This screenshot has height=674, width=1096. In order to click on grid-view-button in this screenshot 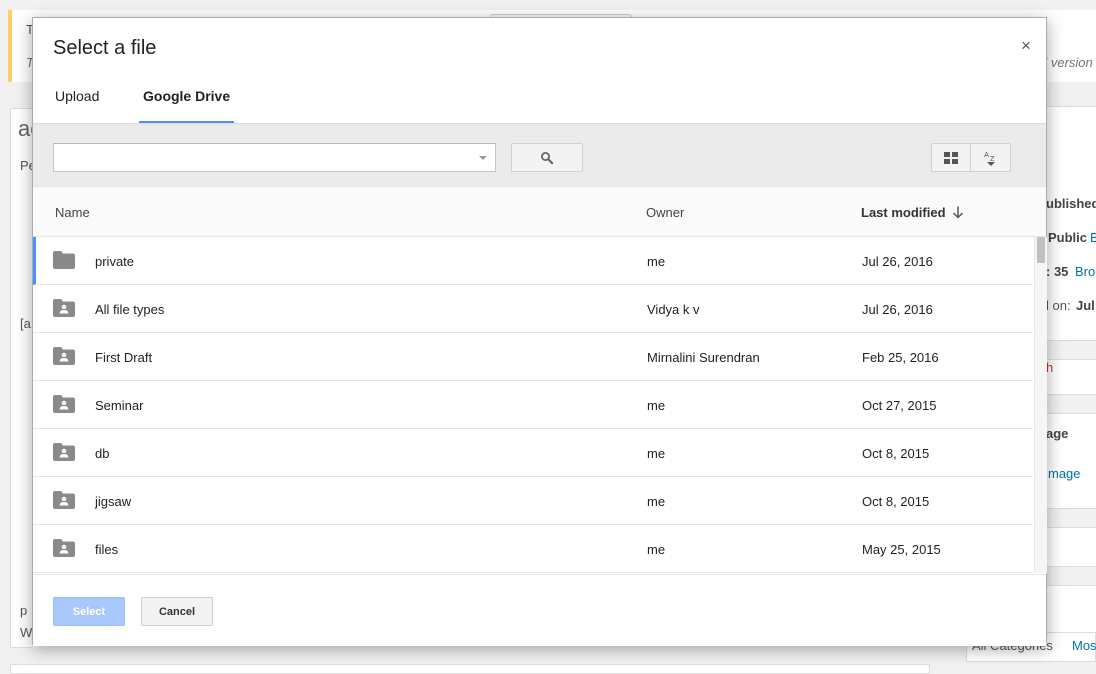, I will do `click(951, 157)`.